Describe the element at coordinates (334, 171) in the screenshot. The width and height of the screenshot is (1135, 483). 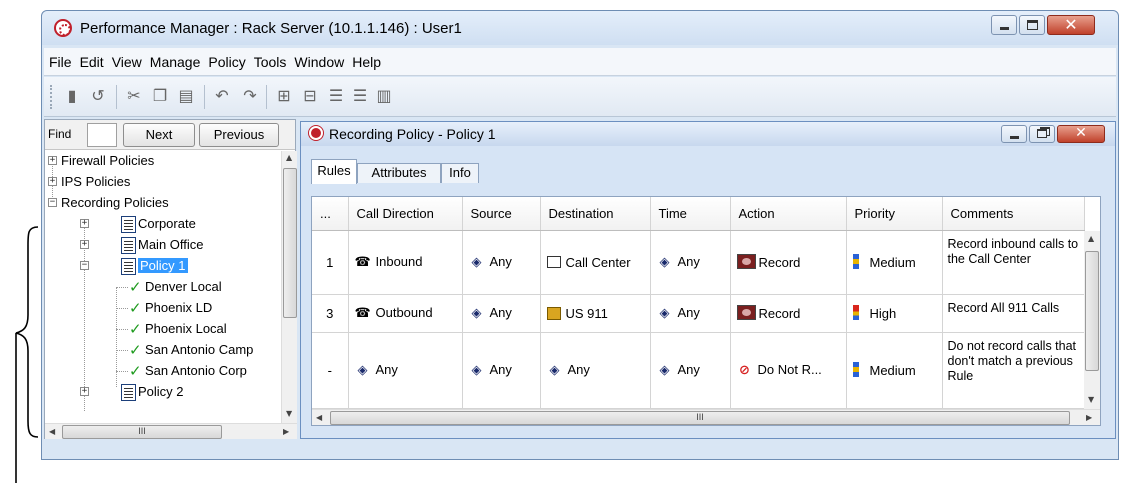
I see `tab-rules: Rules` at that location.